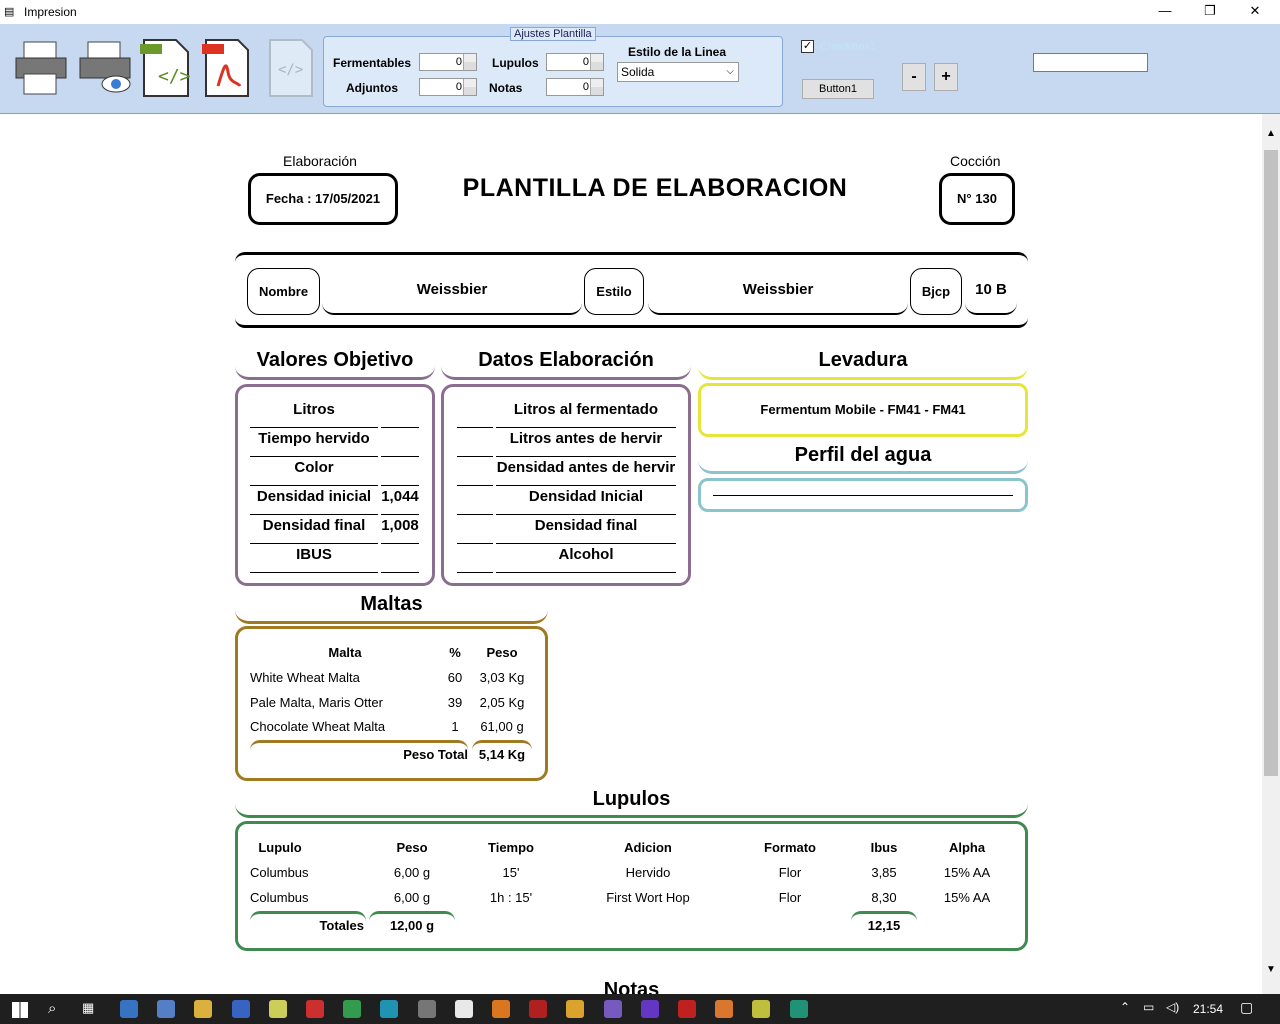 The width and height of the screenshot is (1280, 1024). What do you see at coordinates (323, 199) in the screenshot?
I see `fecha-box: Fecha : 17/05/2021` at bounding box center [323, 199].